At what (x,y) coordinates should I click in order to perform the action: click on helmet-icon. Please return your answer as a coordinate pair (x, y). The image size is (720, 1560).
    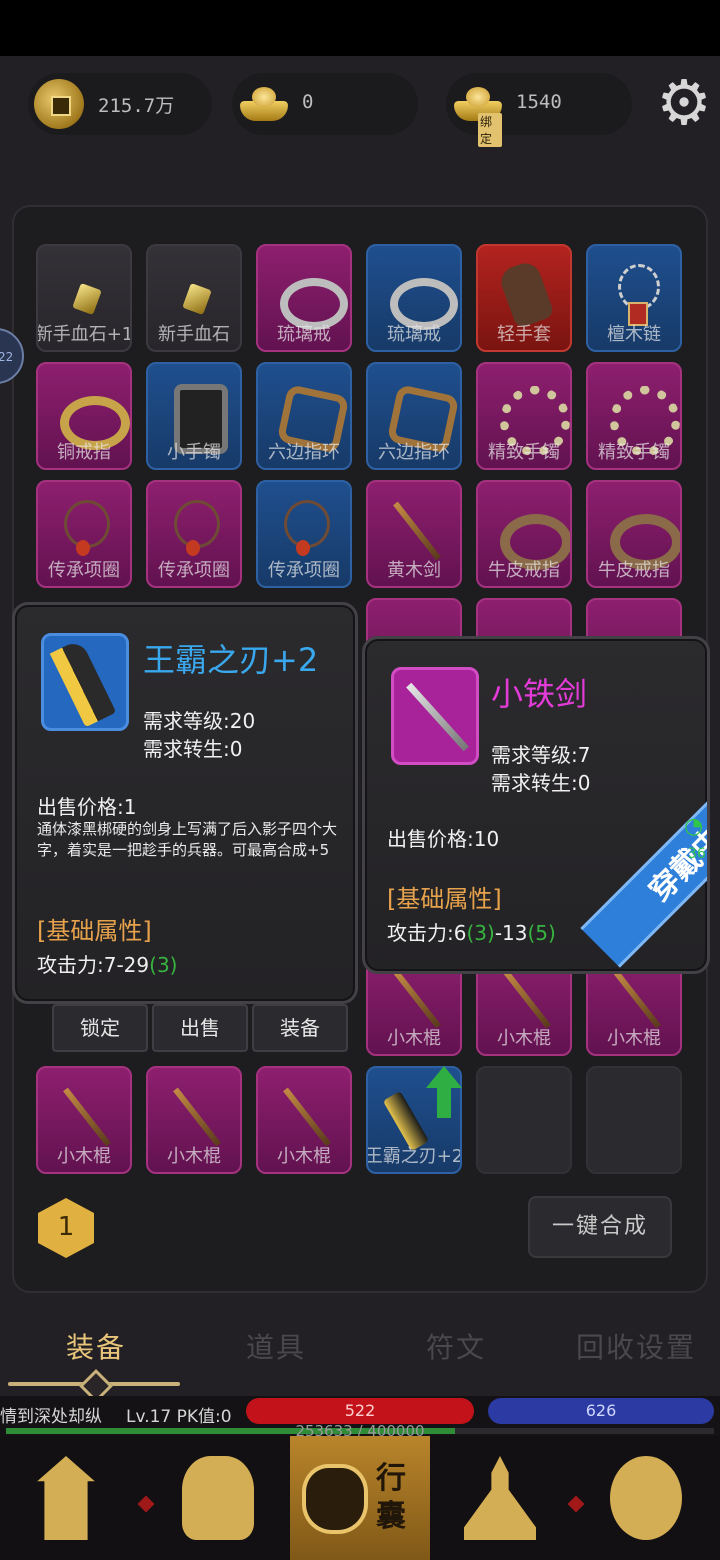
    Looking at the image, I should click on (218, 1498).